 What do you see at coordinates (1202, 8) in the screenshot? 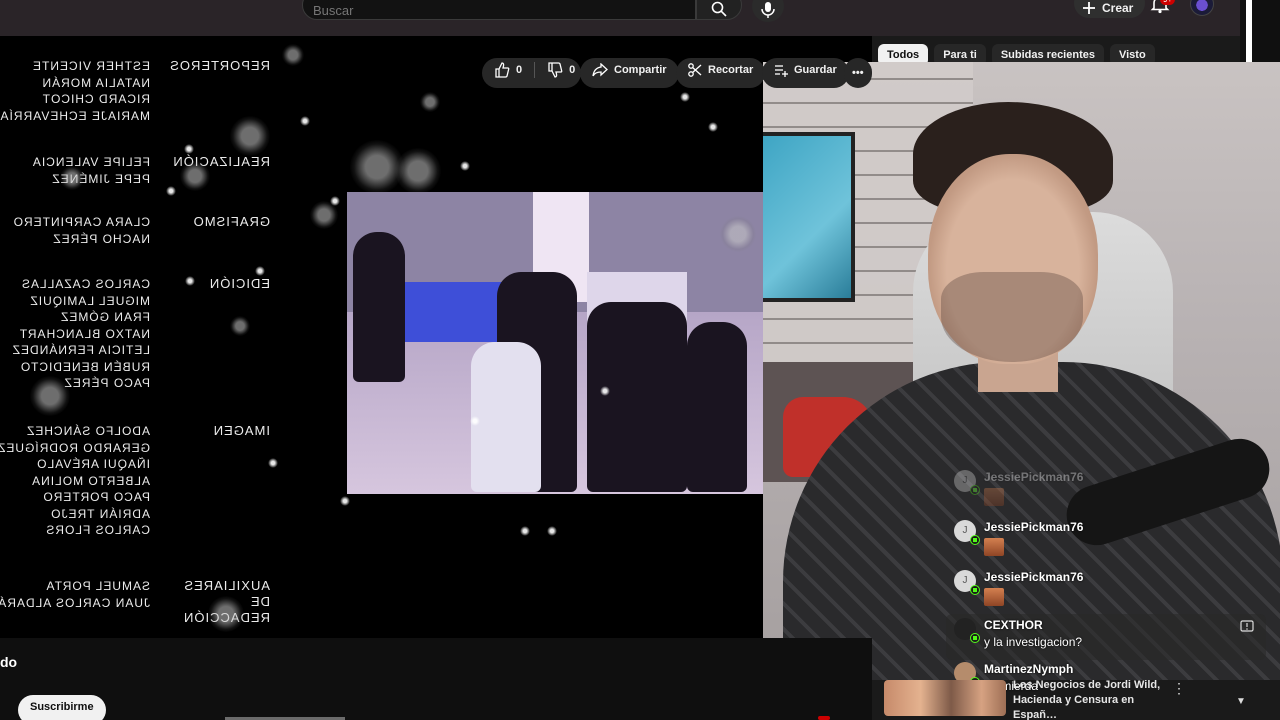
I see `account-avatar` at bounding box center [1202, 8].